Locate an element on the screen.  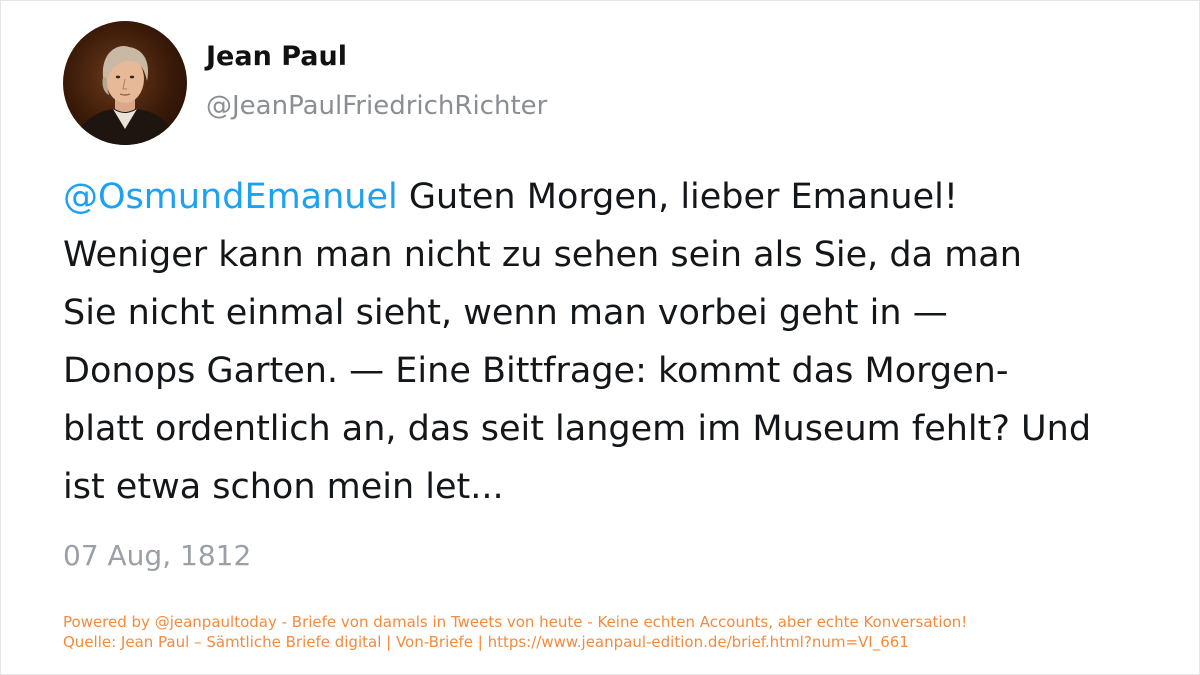
tweet-date: 07 Aug, 1812 is located at coordinates (157, 555).